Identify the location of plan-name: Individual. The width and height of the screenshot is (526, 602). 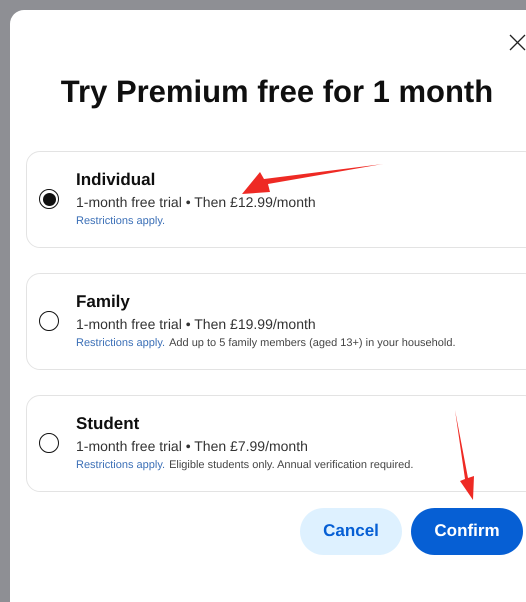
(116, 180).